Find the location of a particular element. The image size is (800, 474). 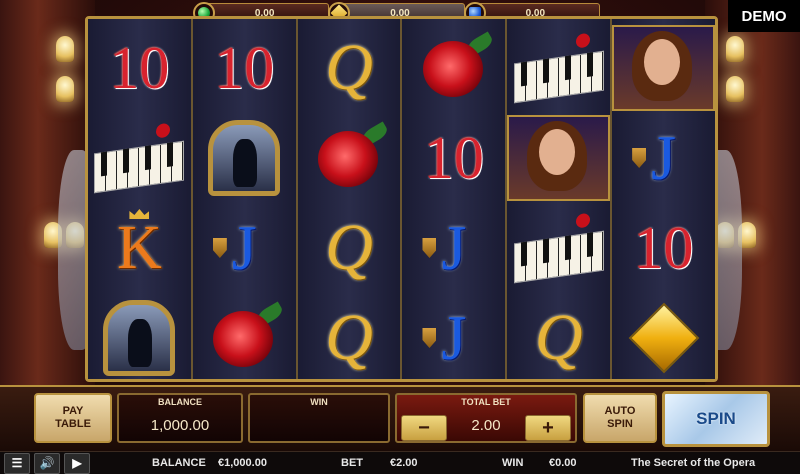

symbol-k: K is located at coordinates (139, 247).